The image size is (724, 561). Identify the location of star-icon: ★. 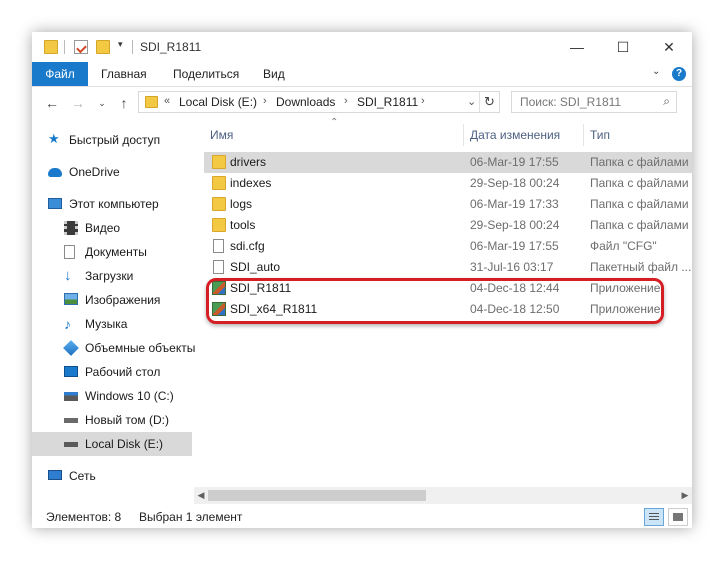
(54, 138).